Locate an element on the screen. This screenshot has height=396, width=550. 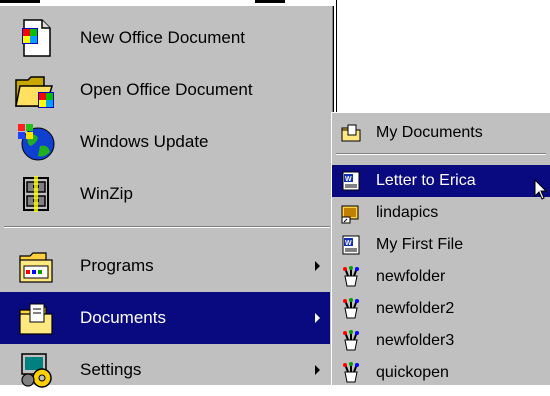
menu-item-label: Programs is located at coordinates (117, 265).